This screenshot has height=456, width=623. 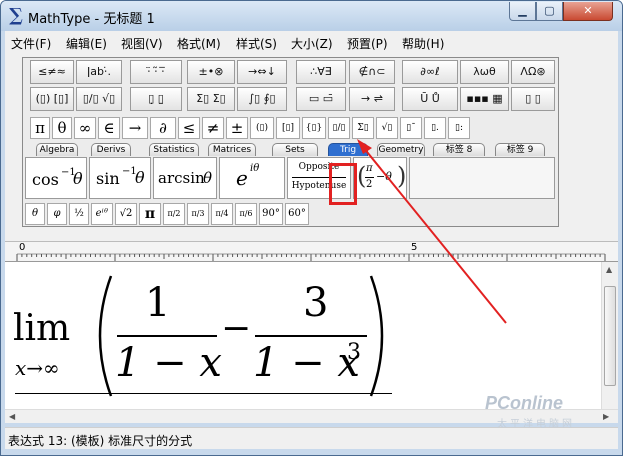 What do you see at coordinates (35, 214) in the screenshot?
I see `small-theta: θ` at bounding box center [35, 214].